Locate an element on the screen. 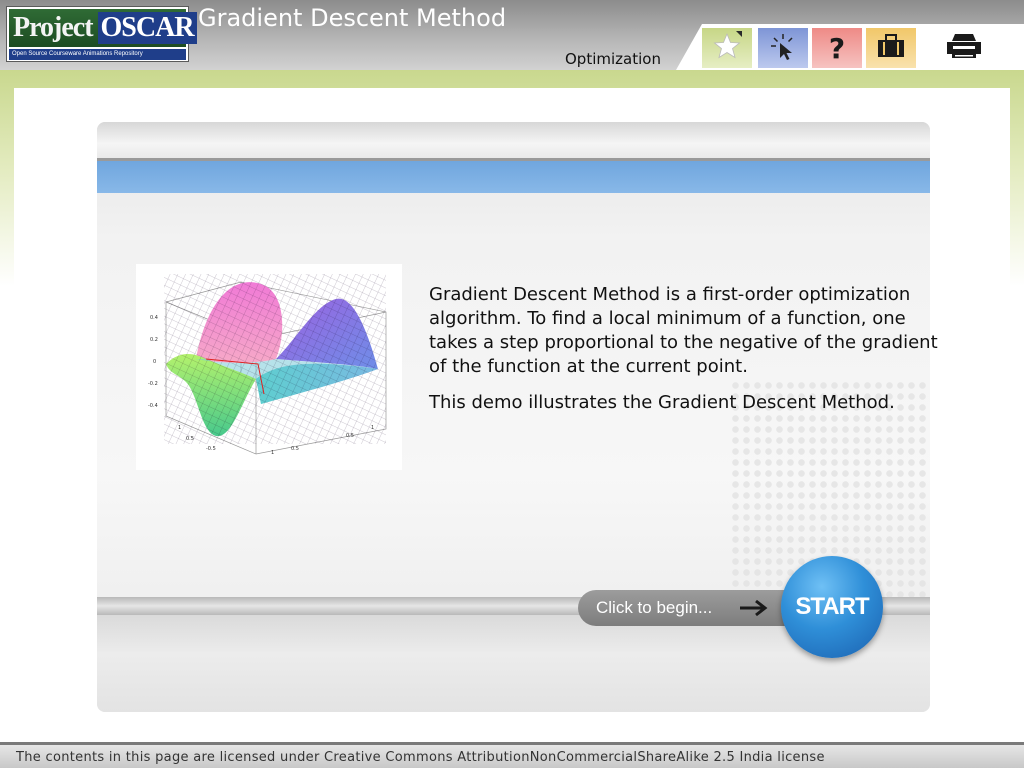 This screenshot has width=1024, height=768. briefcase-button is located at coordinates (891, 48).